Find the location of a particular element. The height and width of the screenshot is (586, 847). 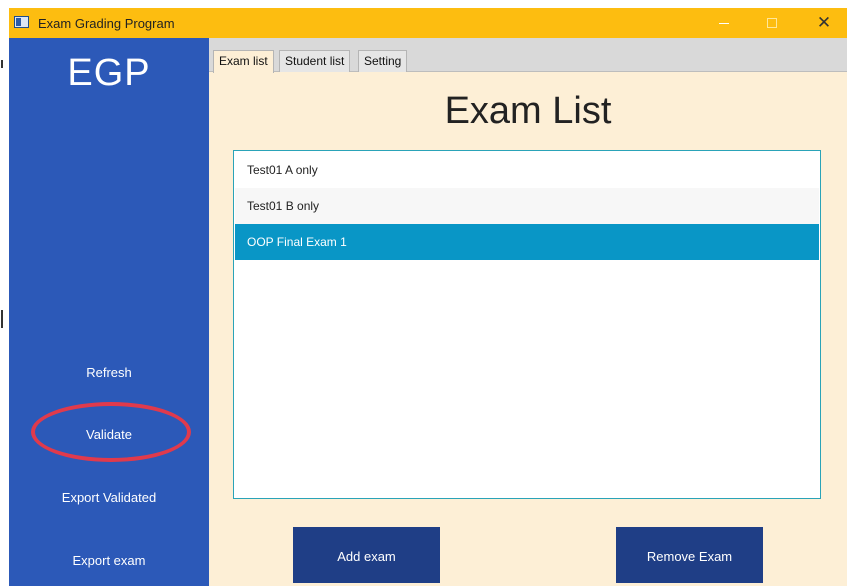

remove-exam-button: Remove Exam is located at coordinates (689, 555).